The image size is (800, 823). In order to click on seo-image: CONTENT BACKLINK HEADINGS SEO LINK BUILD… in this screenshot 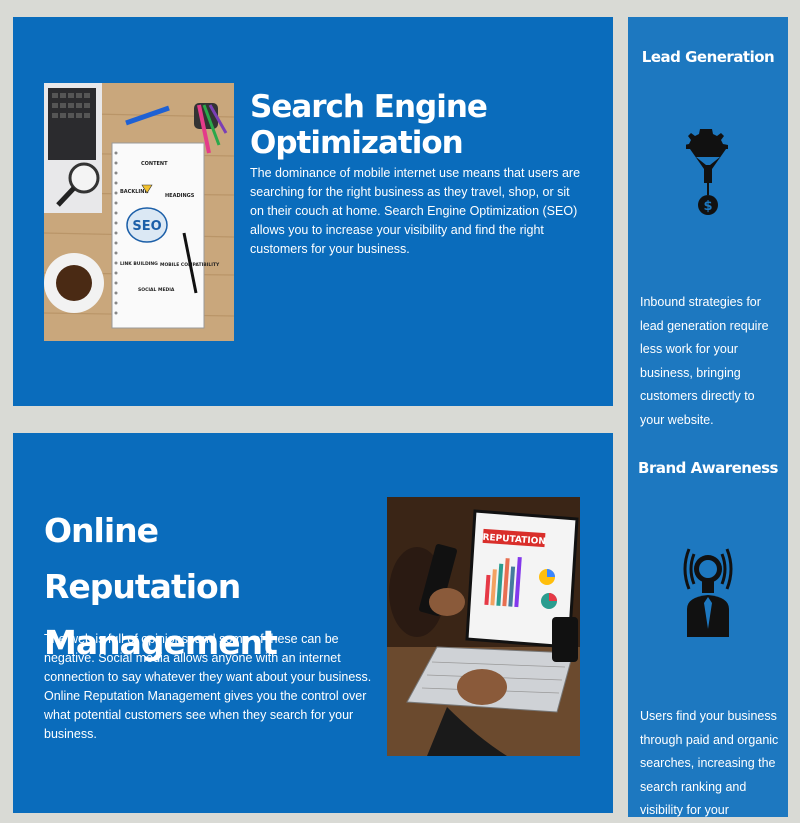, I will do `click(139, 212)`.